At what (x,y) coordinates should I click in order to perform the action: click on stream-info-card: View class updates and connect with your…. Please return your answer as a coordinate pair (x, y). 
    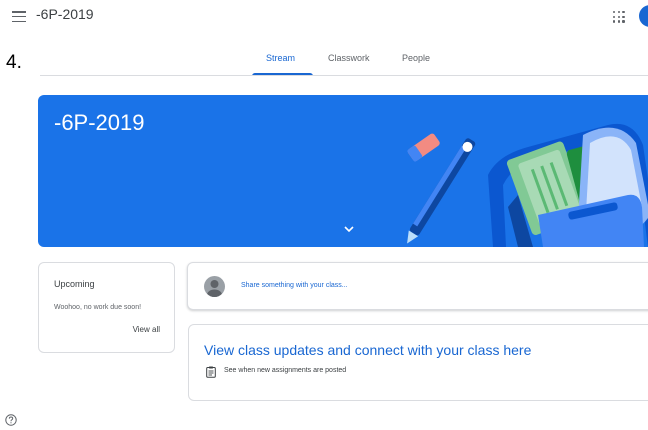
    Looking at the image, I should click on (418, 362).